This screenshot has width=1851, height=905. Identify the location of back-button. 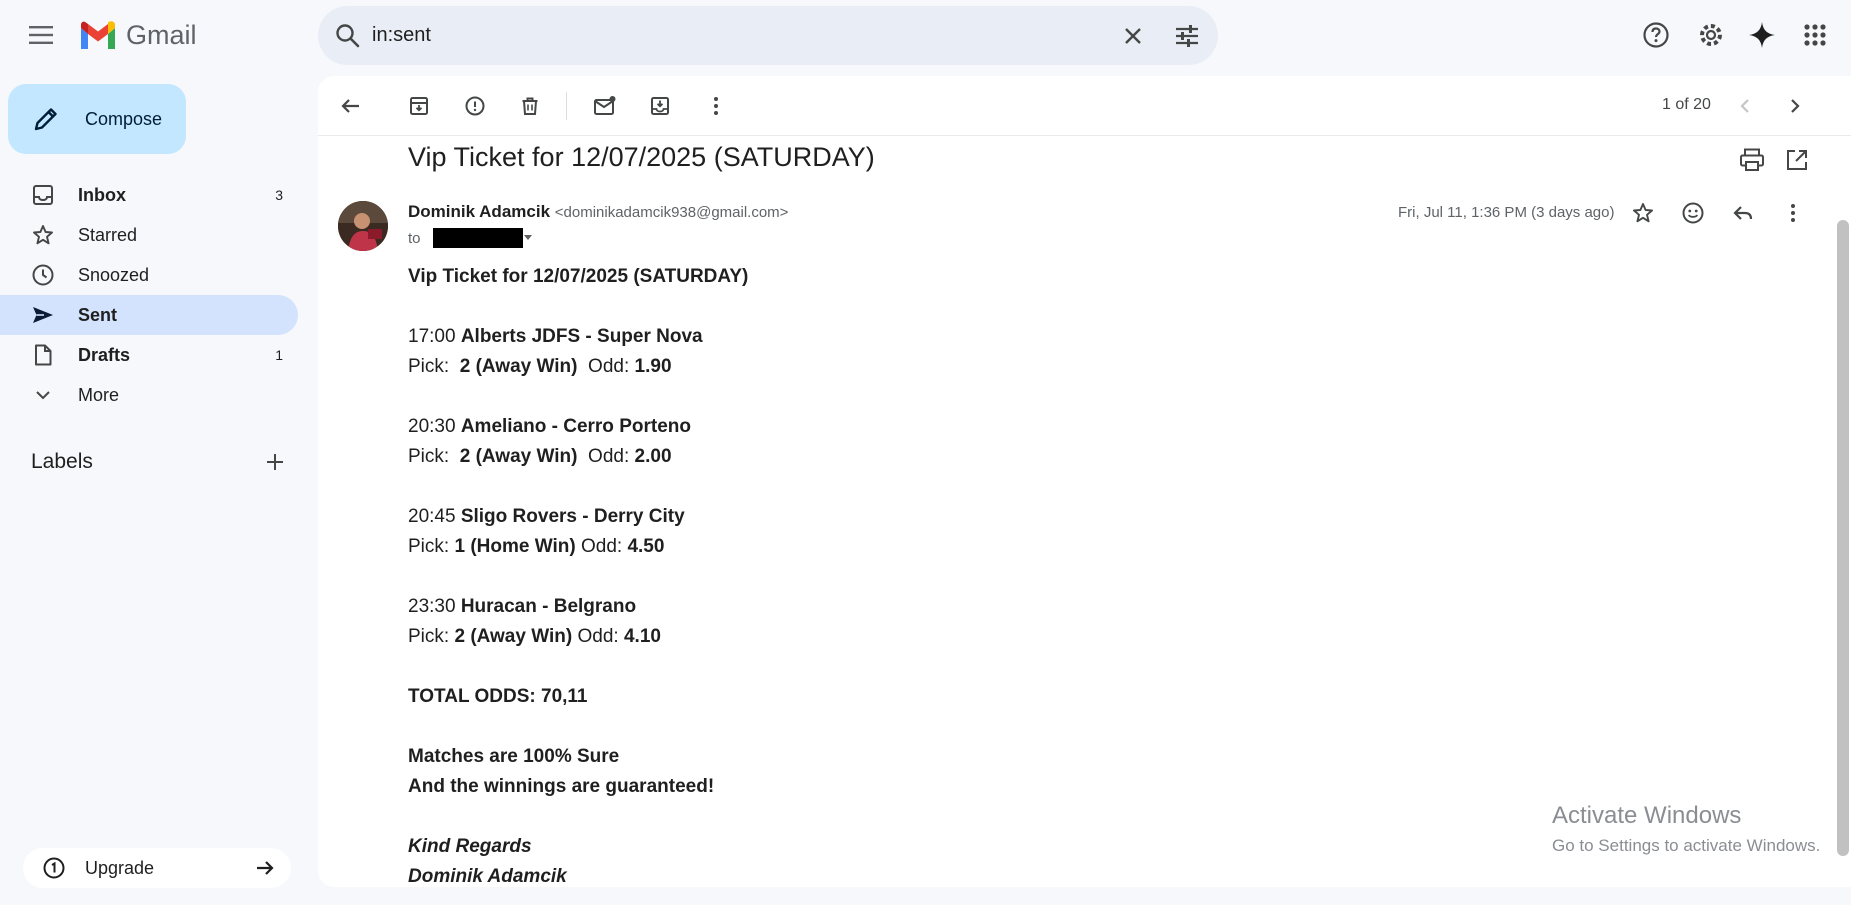
(350, 106).